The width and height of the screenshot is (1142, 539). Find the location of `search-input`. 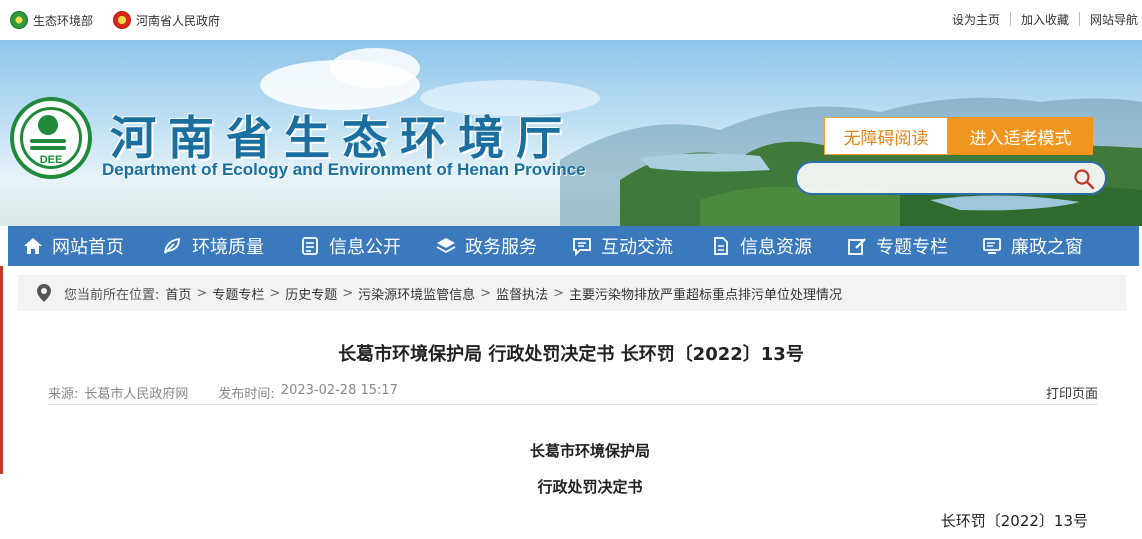

search-input is located at coordinates (939, 179).